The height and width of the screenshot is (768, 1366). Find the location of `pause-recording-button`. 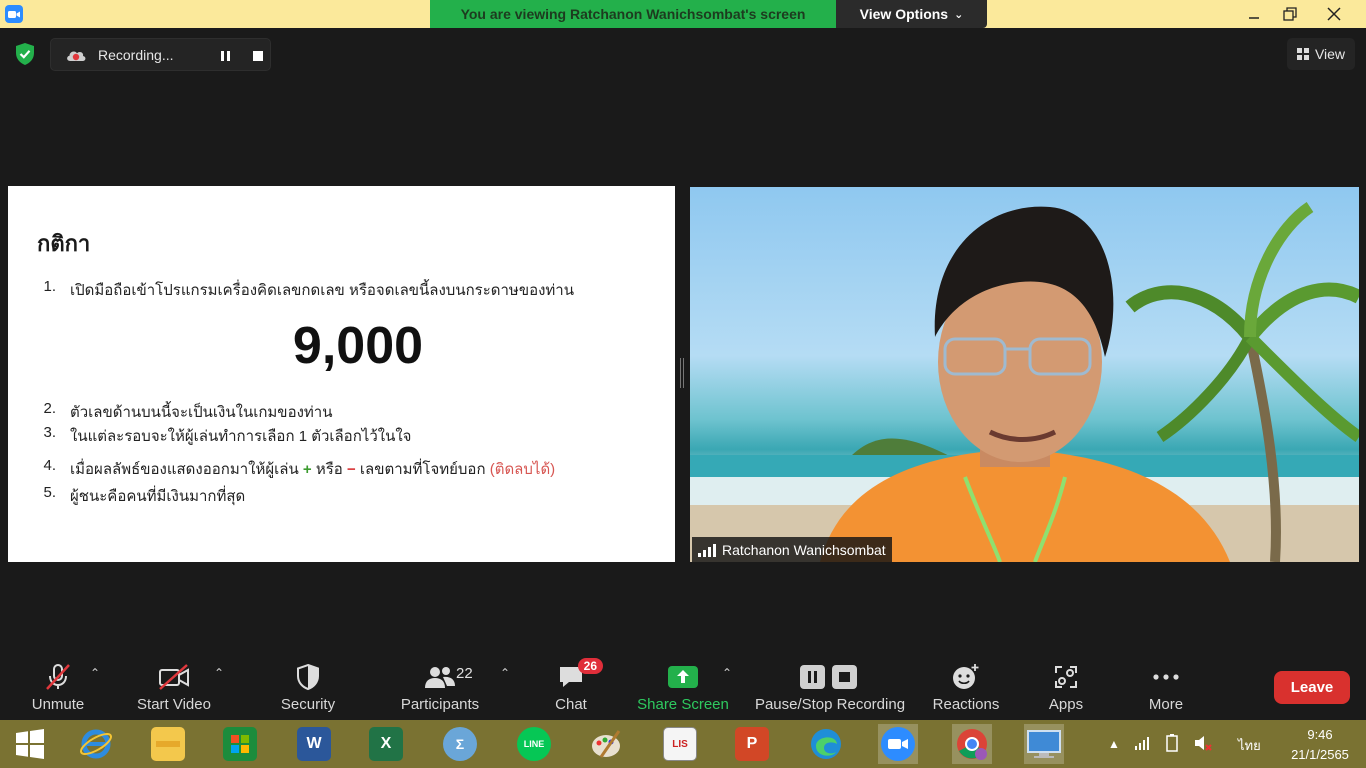

pause-recording-button is located at coordinates (225, 56).